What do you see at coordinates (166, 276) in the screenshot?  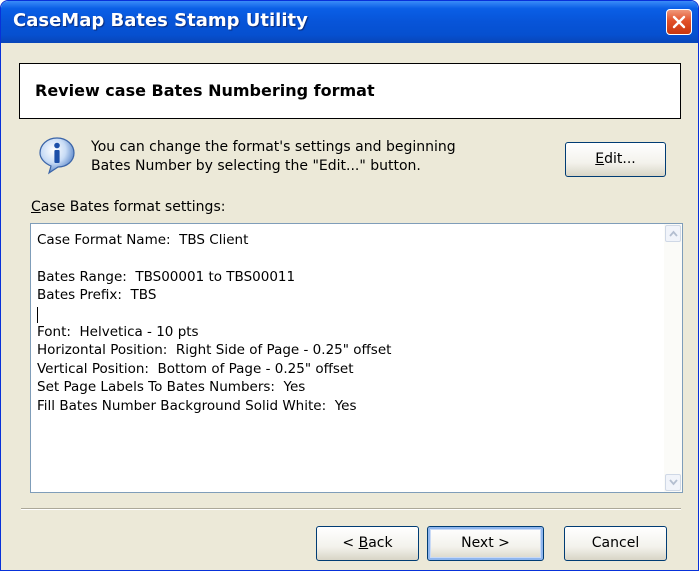 I see `settings-line: Bates Range: TBS00001 to TBS00011` at bounding box center [166, 276].